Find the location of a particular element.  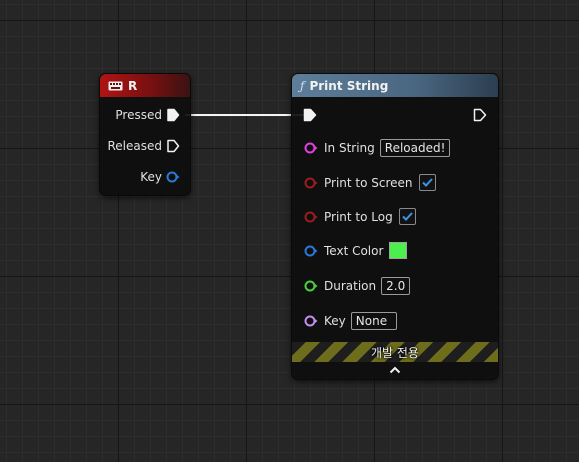

exec-in-pin-icon is located at coordinates (310, 115).